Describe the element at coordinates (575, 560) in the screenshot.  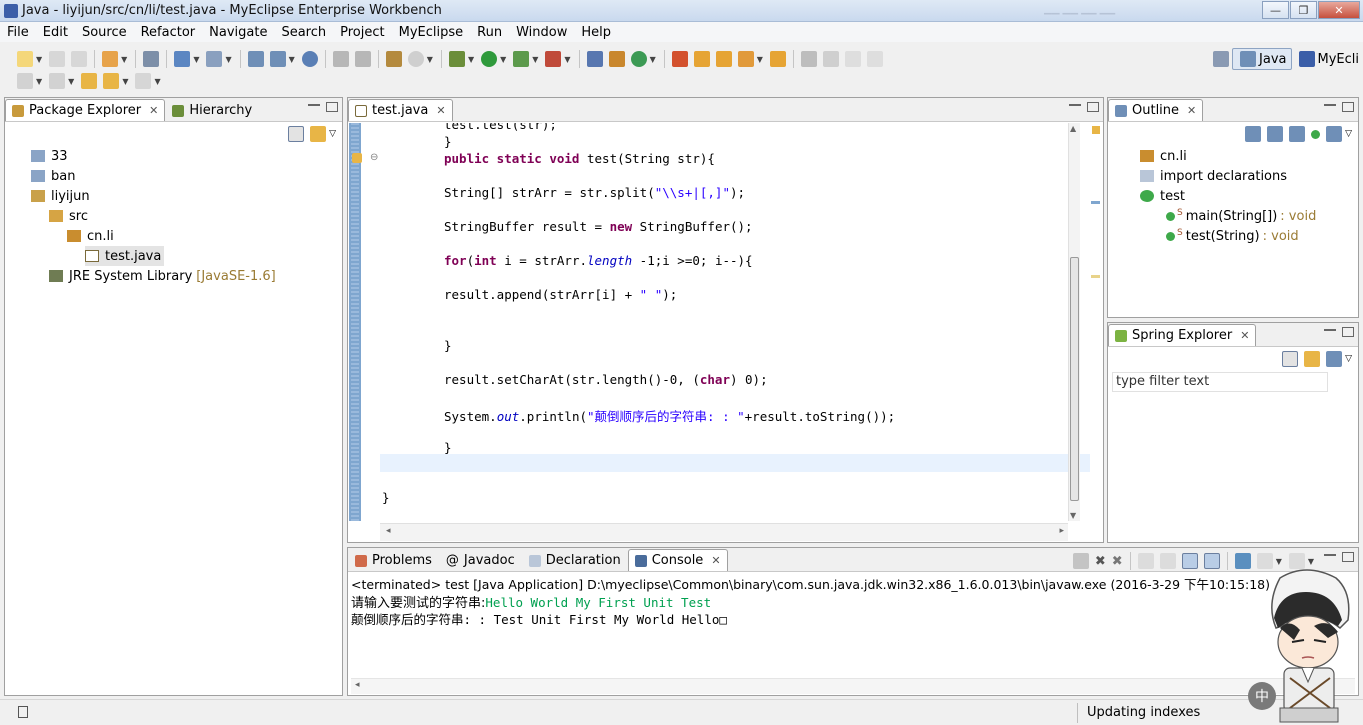
I see `tab-declaration: Declaration` at that location.